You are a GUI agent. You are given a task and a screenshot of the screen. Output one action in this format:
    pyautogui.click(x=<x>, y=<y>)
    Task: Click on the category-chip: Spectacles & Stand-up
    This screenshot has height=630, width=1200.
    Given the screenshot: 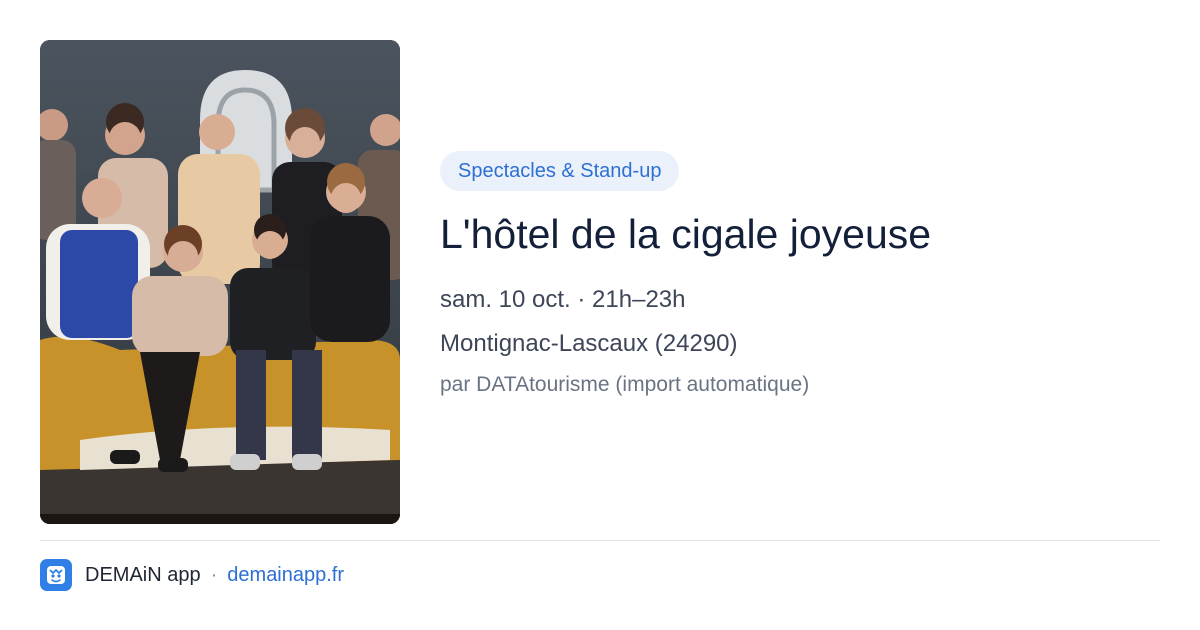 What is the action you would take?
    pyautogui.click(x=560, y=171)
    